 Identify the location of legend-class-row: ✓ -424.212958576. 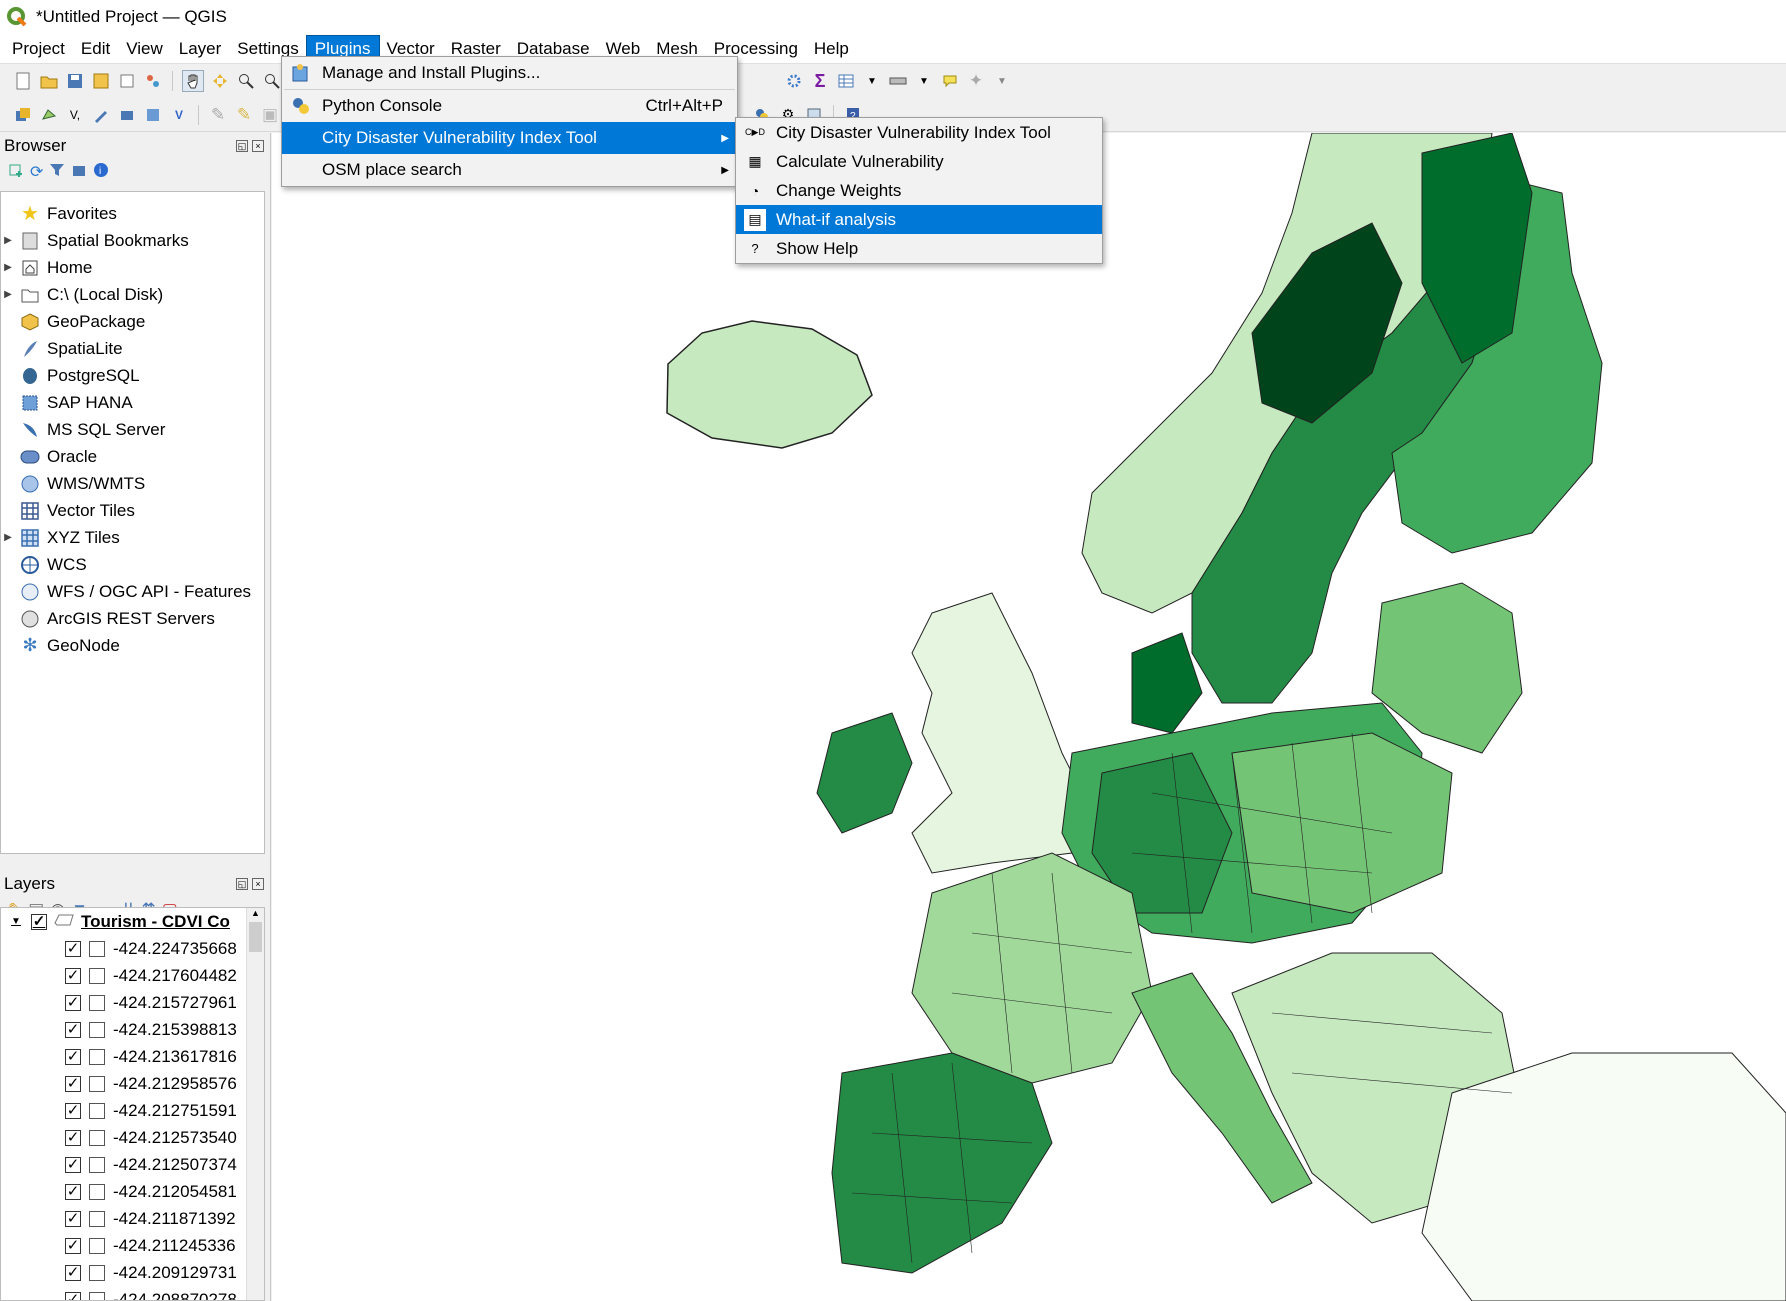
(132, 1083).